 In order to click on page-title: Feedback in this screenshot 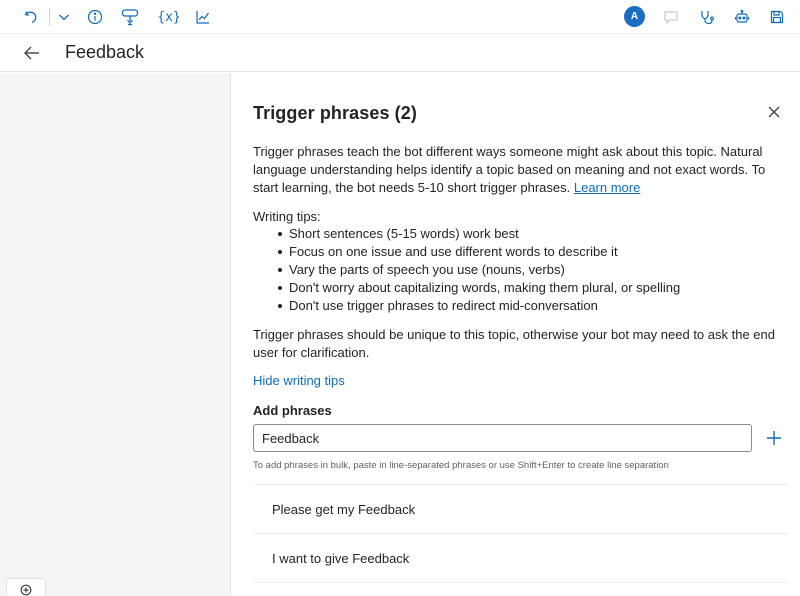, I will do `click(105, 52)`.